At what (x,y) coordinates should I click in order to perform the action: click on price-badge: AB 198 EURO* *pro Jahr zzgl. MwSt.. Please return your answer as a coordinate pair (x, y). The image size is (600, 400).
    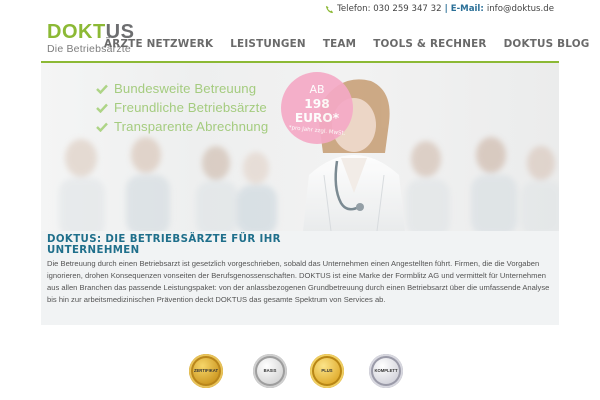
    Looking at the image, I should click on (317, 108).